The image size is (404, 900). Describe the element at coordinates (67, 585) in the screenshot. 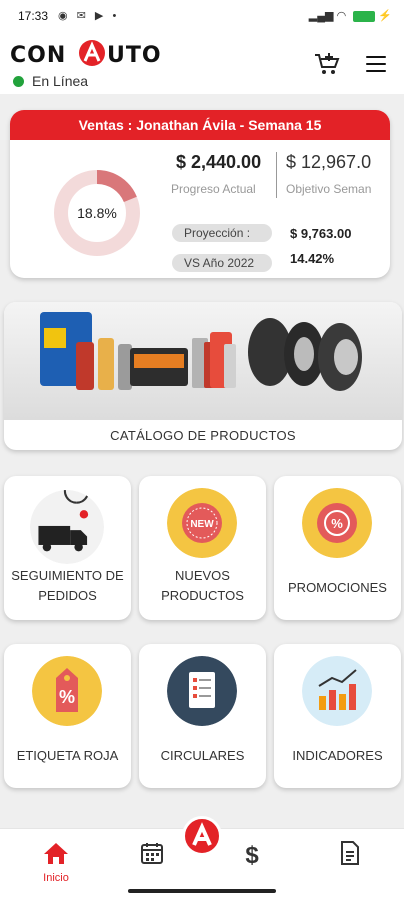

I see `tile-label: SEGUIMIENTO DE PEDIDOS` at that location.